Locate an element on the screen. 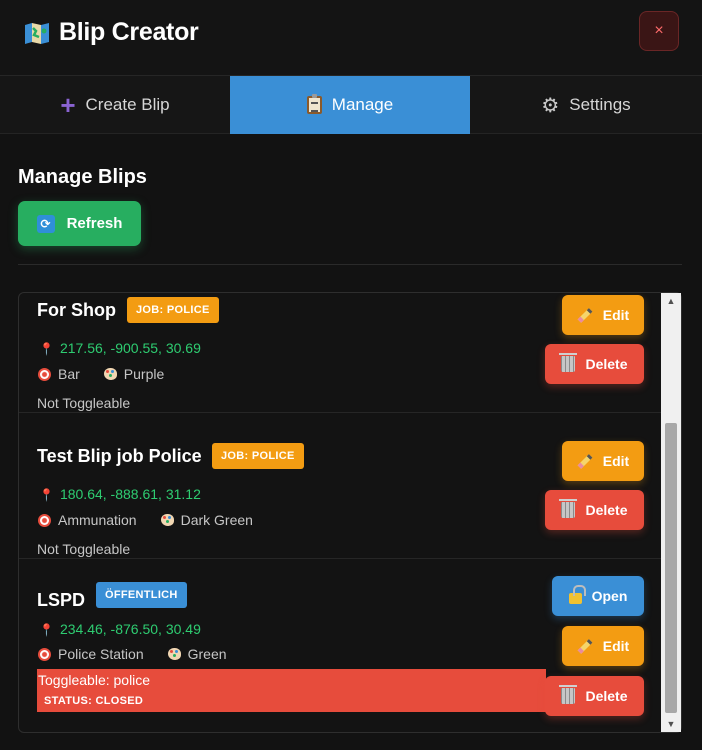 This screenshot has width=702, height=750. blip-coords: 📍 217.56, -900.55, 30.69 is located at coordinates (120, 348).